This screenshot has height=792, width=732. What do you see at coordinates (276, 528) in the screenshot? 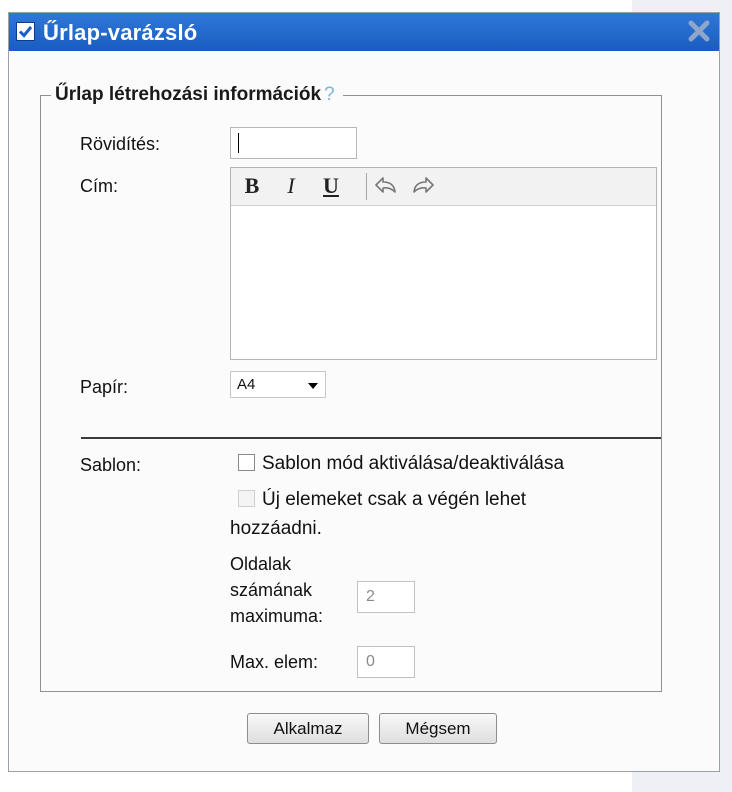
I see `append-only-label-line2: hozzáadni.` at bounding box center [276, 528].